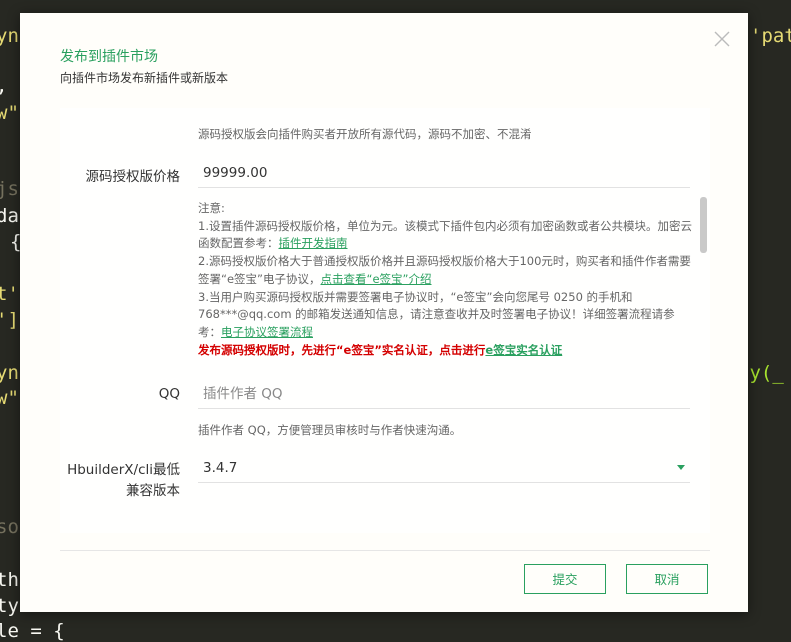  What do you see at coordinates (9, 216) in the screenshot?
I see `code-fragment: da` at bounding box center [9, 216].